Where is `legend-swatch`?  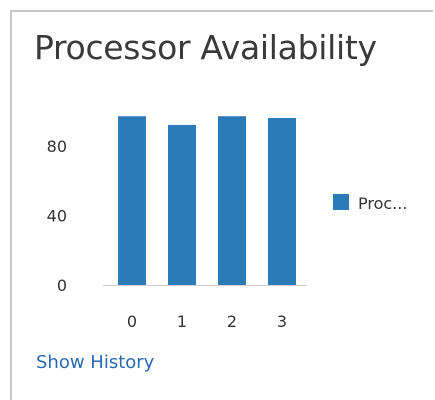 legend-swatch is located at coordinates (341, 202).